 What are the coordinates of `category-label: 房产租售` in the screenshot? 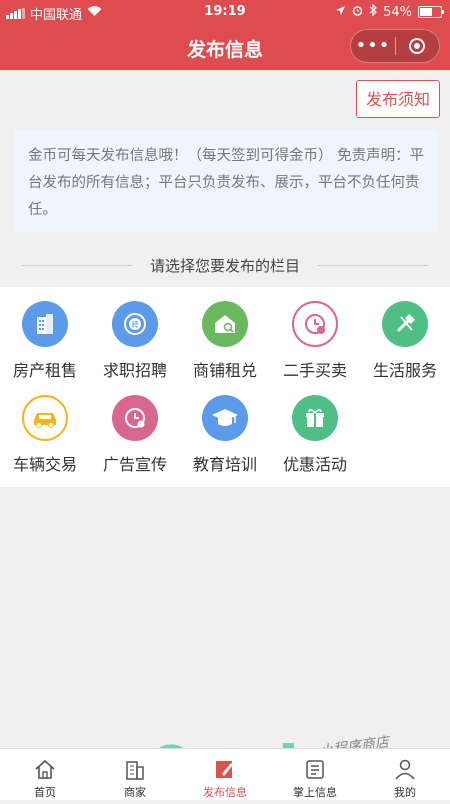 It's located at (44, 370).